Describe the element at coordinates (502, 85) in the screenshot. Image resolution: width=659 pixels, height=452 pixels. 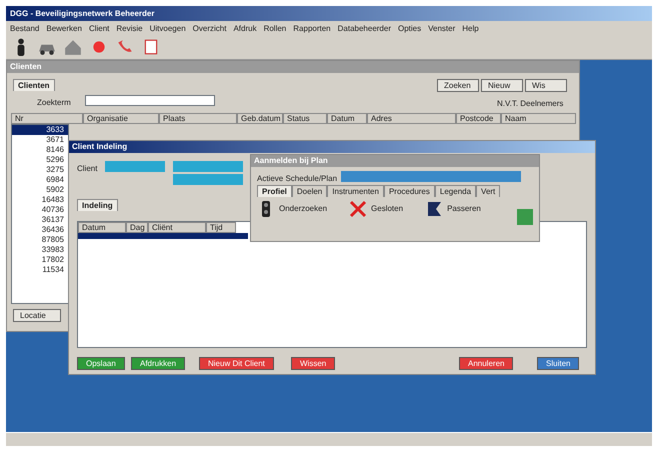
I see `toolbar-button: Nieuw` at that location.